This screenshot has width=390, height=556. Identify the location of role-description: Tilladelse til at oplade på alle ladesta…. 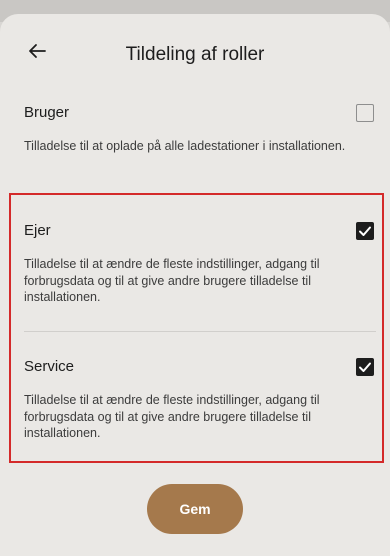
(185, 146).